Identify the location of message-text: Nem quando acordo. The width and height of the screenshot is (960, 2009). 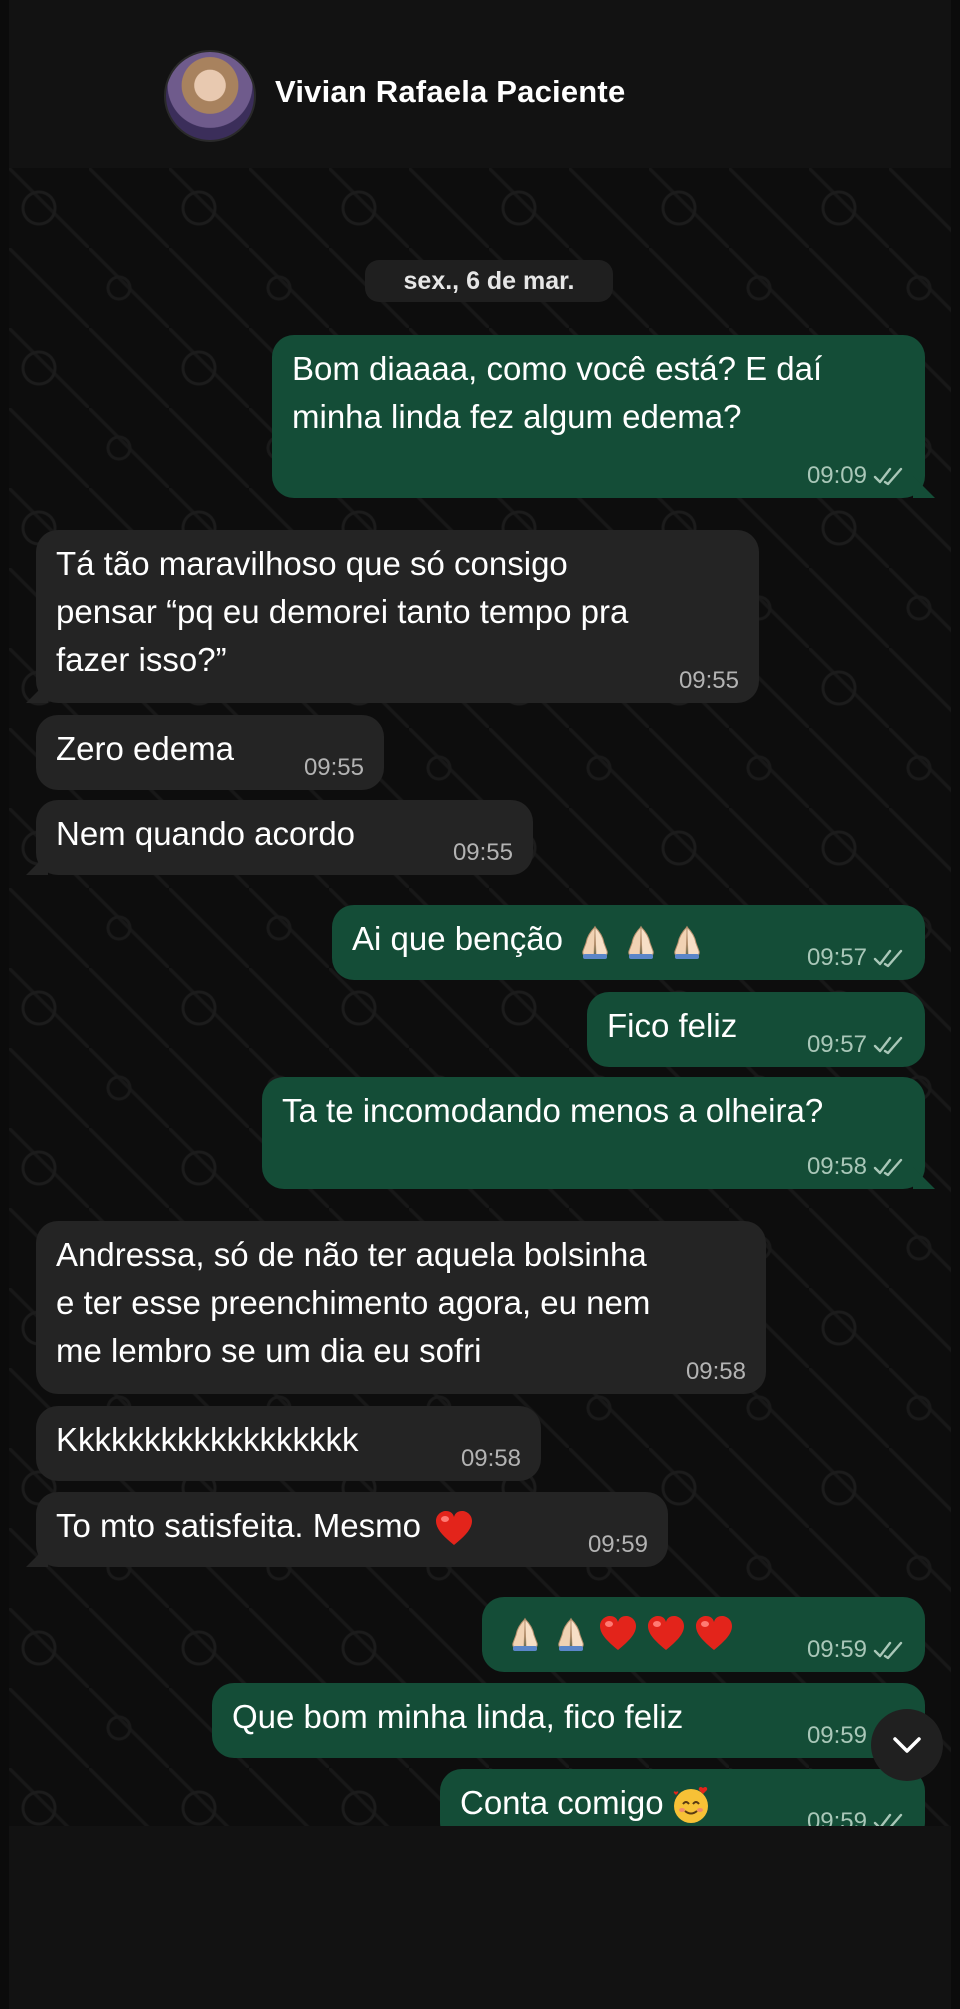
(206, 833).